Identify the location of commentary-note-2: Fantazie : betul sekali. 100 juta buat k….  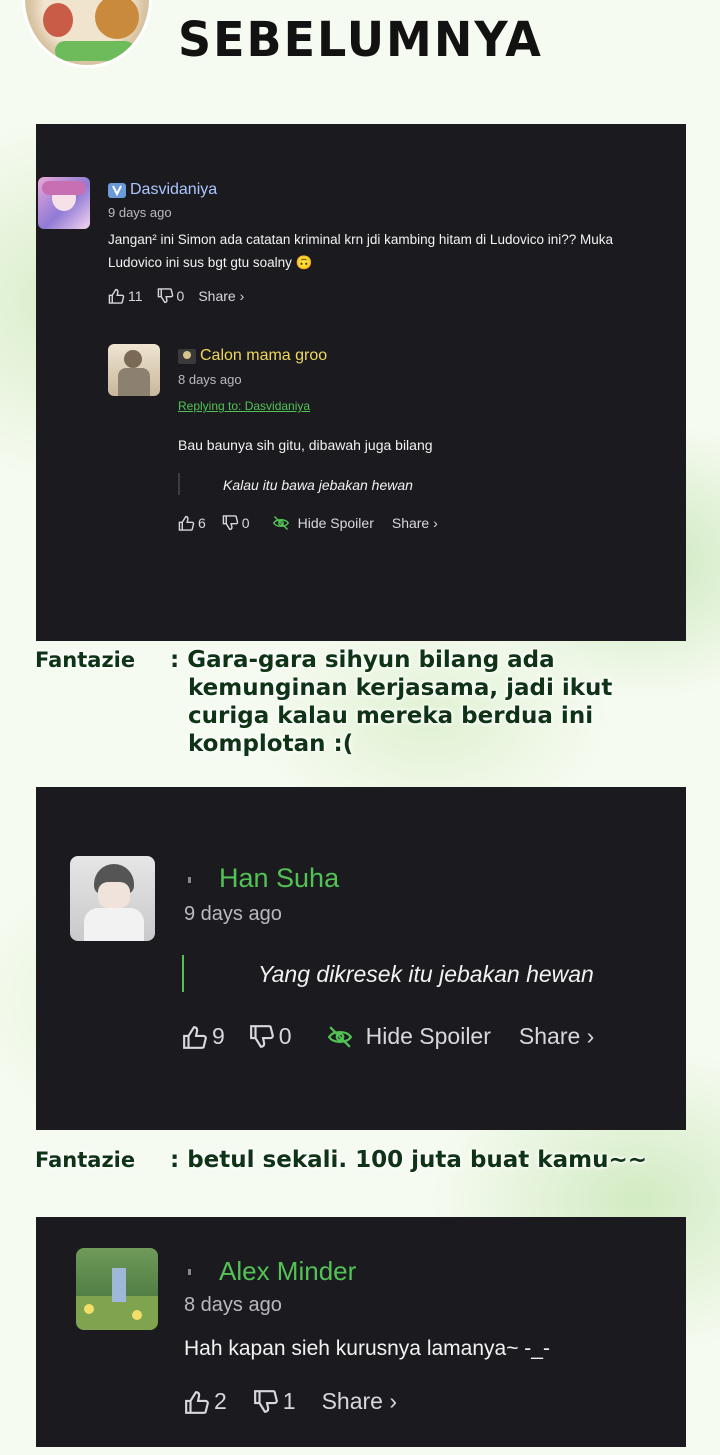
(360, 1164).